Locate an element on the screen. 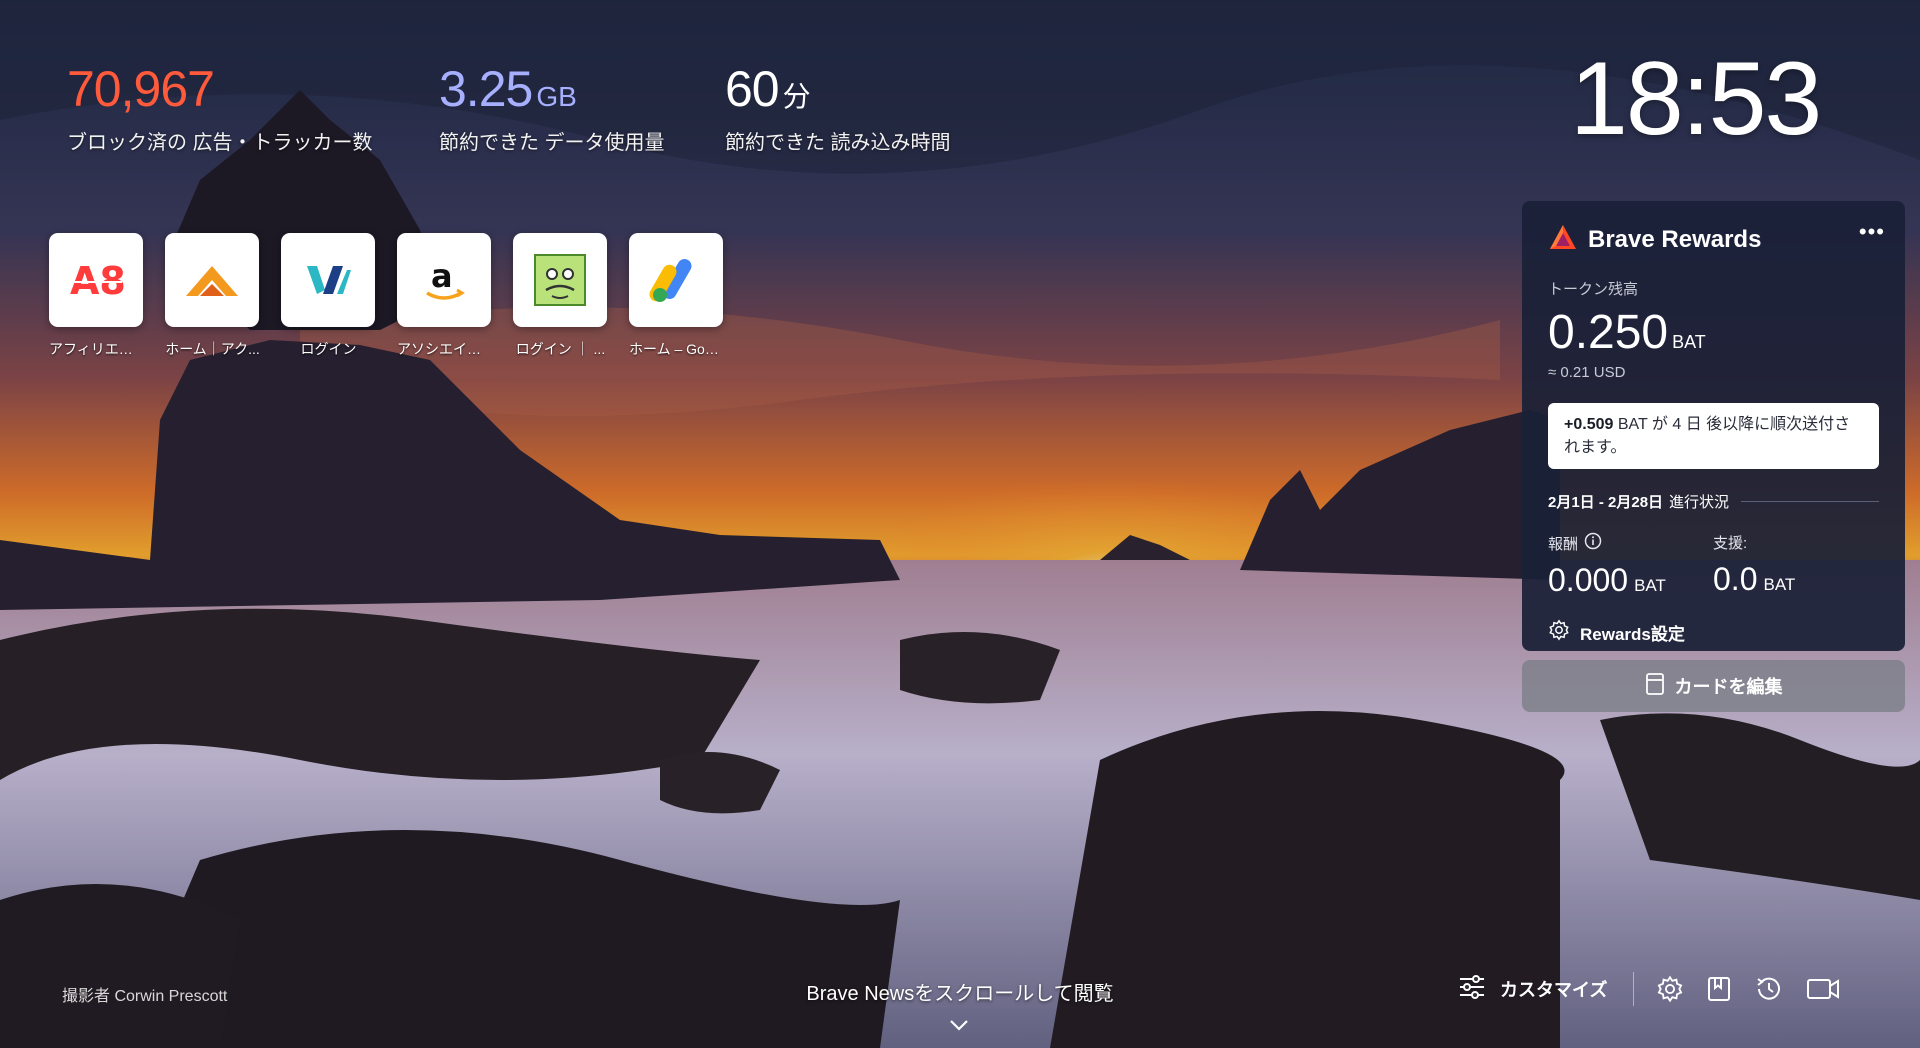 The height and width of the screenshot is (1048, 1920). data-saved-value: 3.25 is located at coordinates (486, 89).